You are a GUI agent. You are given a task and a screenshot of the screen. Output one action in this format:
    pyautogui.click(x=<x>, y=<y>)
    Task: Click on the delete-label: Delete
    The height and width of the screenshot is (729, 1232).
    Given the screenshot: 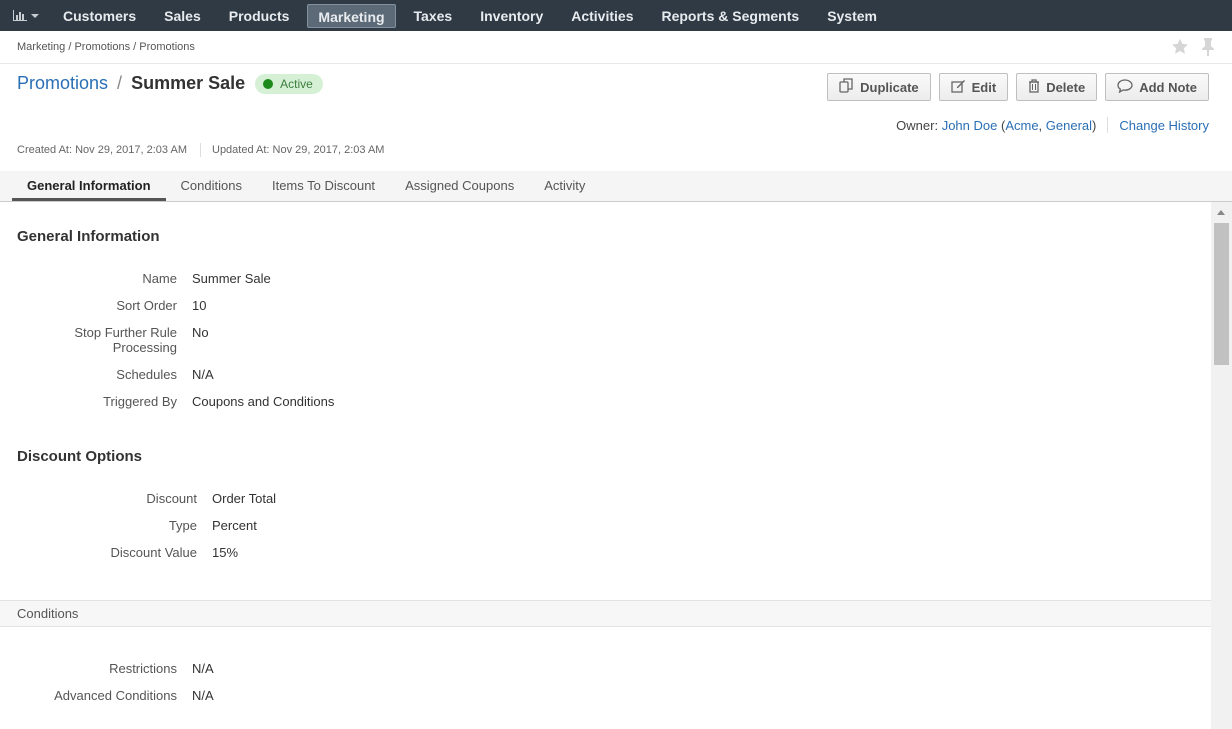 What is the action you would take?
    pyautogui.click(x=1066, y=87)
    